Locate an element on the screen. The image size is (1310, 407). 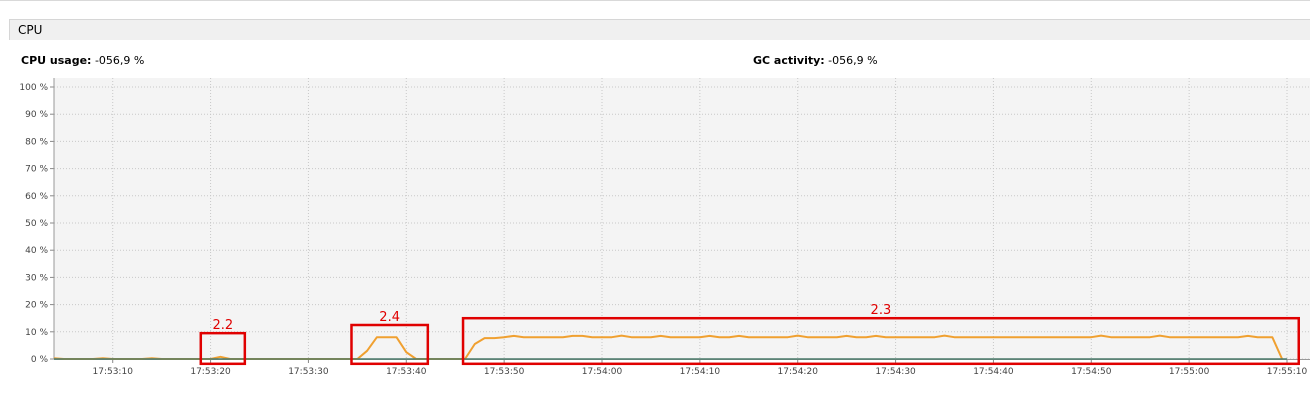
x-tick-label: 17:54:00 is located at coordinates (602, 372).